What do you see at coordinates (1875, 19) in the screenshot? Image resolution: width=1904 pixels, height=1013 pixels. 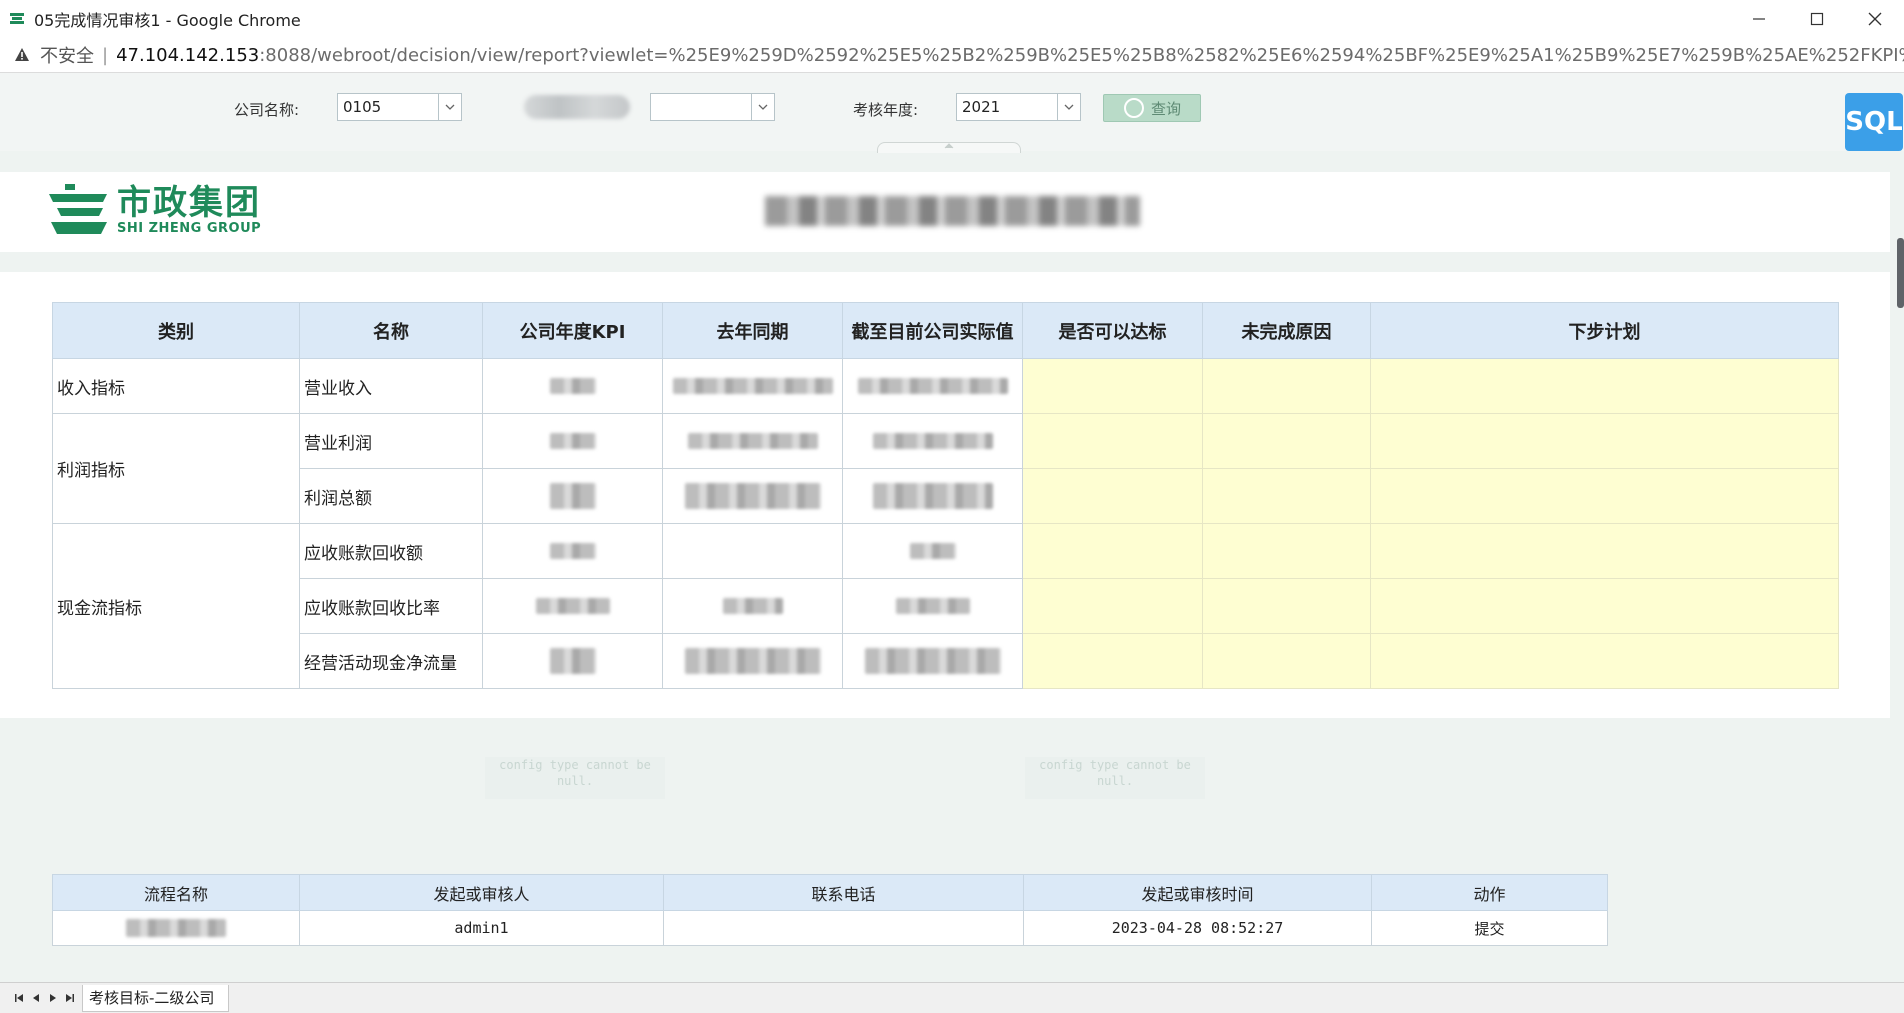 I see `close-button` at bounding box center [1875, 19].